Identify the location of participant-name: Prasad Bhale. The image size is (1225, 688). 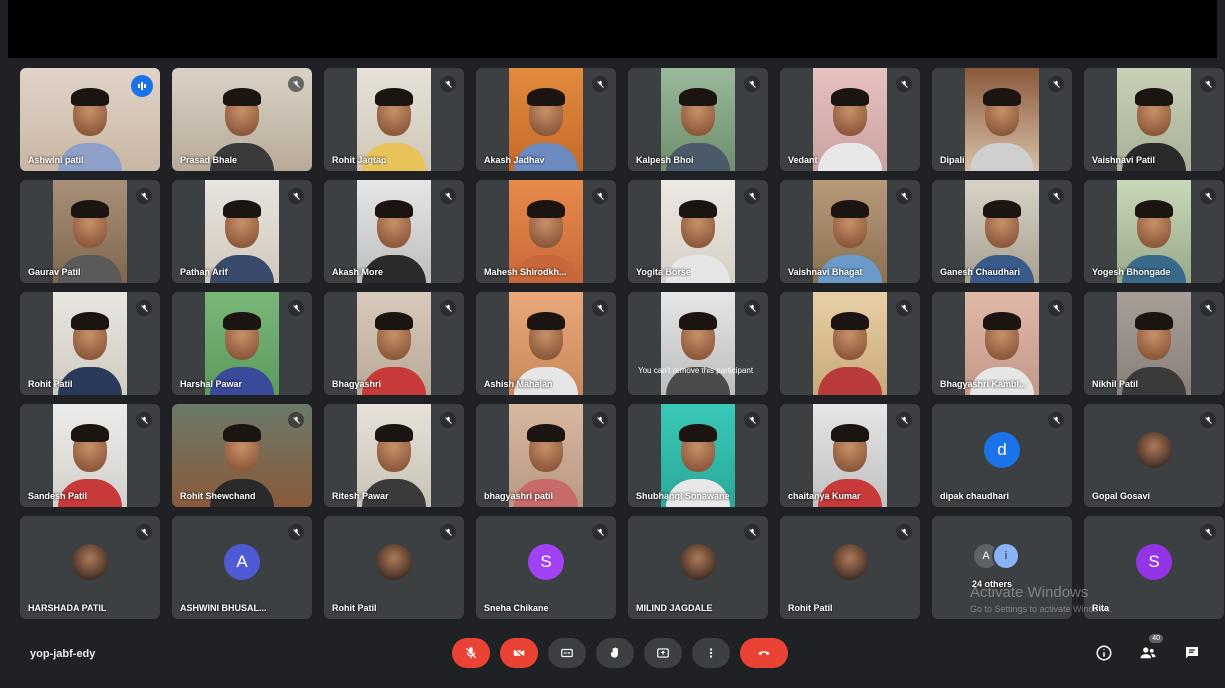
(209, 160).